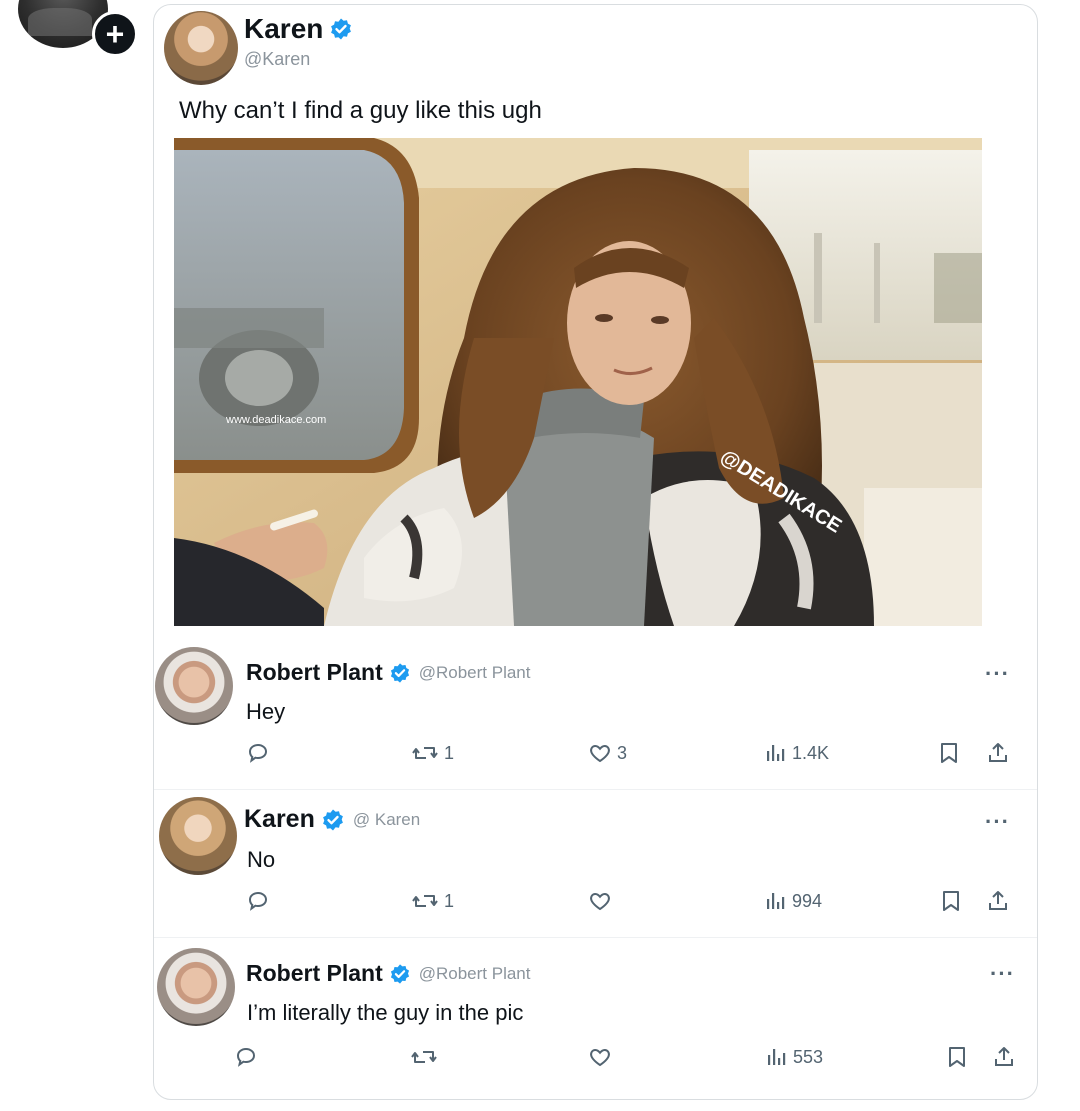 The image size is (1080, 1111). I want to click on reply-name-row: Karen @ Karen, so click(332, 819).